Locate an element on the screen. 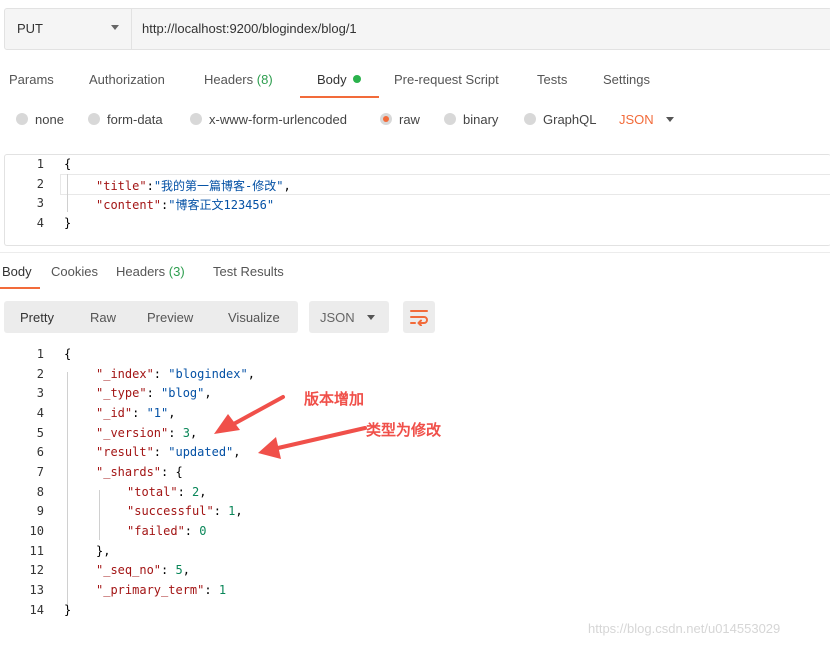 This screenshot has width=830, height=648. watermark: https://blog.csdn.net/u014553029 is located at coordinates (684, 628).